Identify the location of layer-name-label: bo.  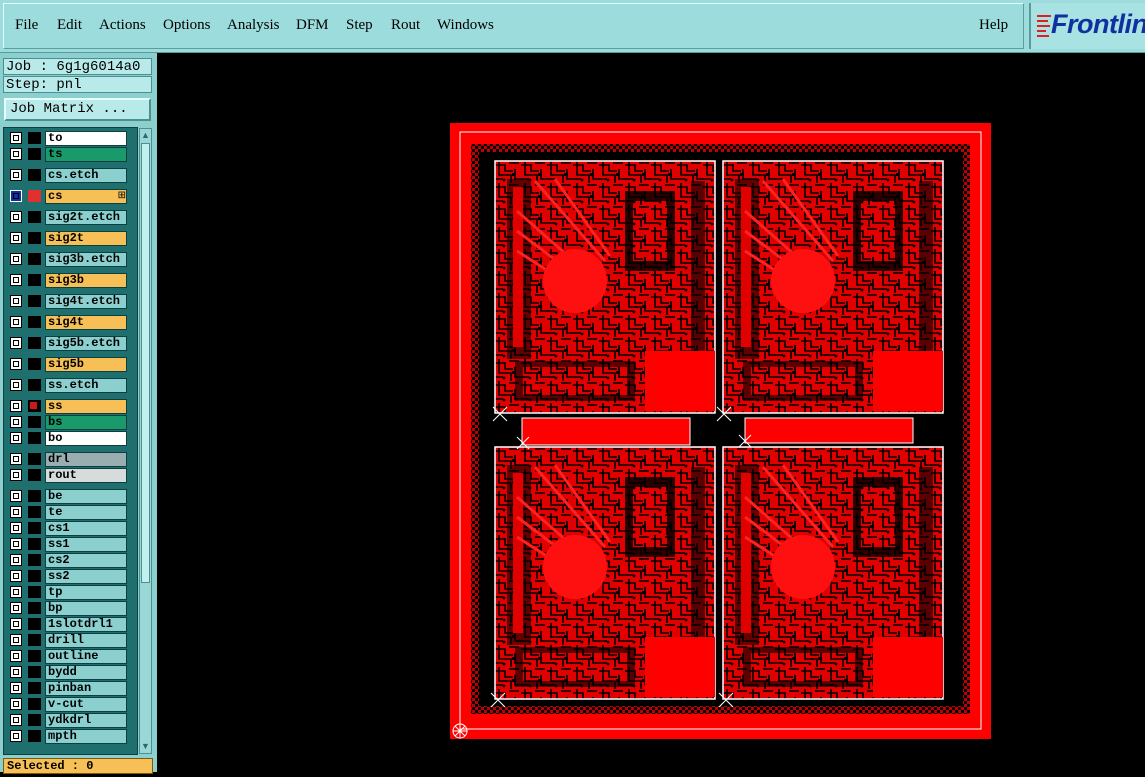
(86, 438).